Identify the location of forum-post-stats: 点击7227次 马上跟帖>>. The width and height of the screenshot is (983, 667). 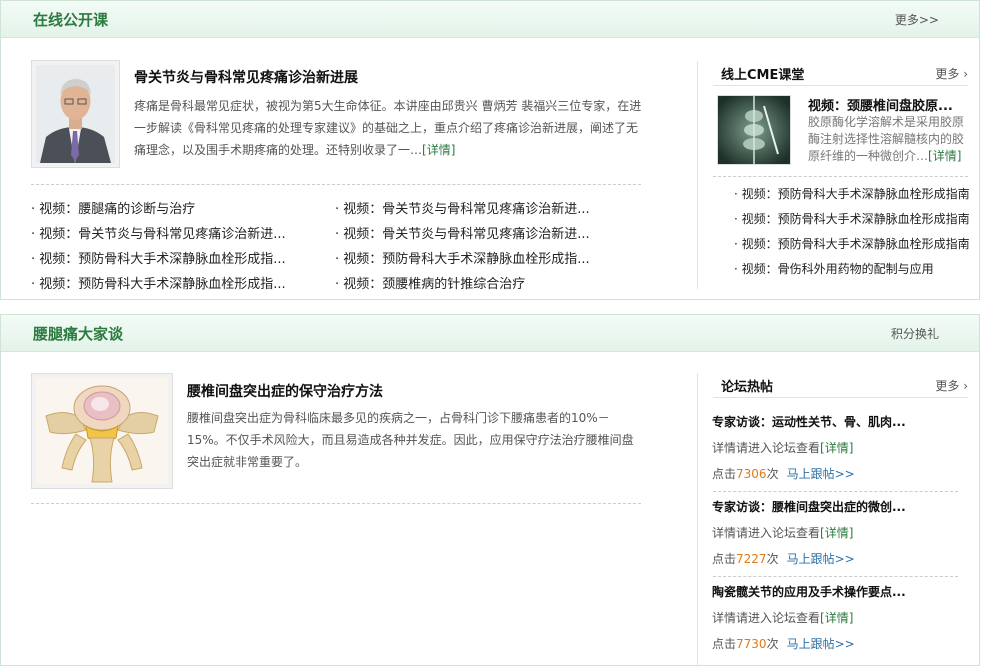
(834, 559).